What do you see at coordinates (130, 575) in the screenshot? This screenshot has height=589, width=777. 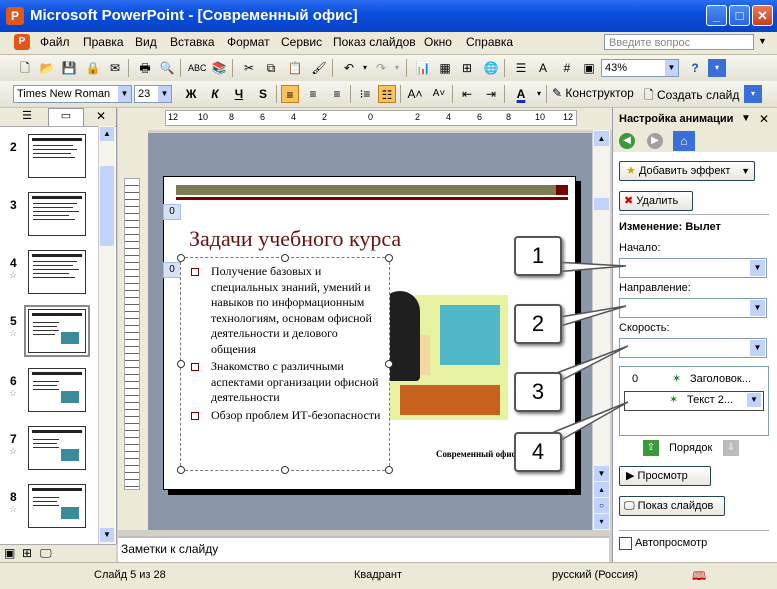 I see `slide-counter: Слайд 5 из 28` at bounding box center [130, 575].